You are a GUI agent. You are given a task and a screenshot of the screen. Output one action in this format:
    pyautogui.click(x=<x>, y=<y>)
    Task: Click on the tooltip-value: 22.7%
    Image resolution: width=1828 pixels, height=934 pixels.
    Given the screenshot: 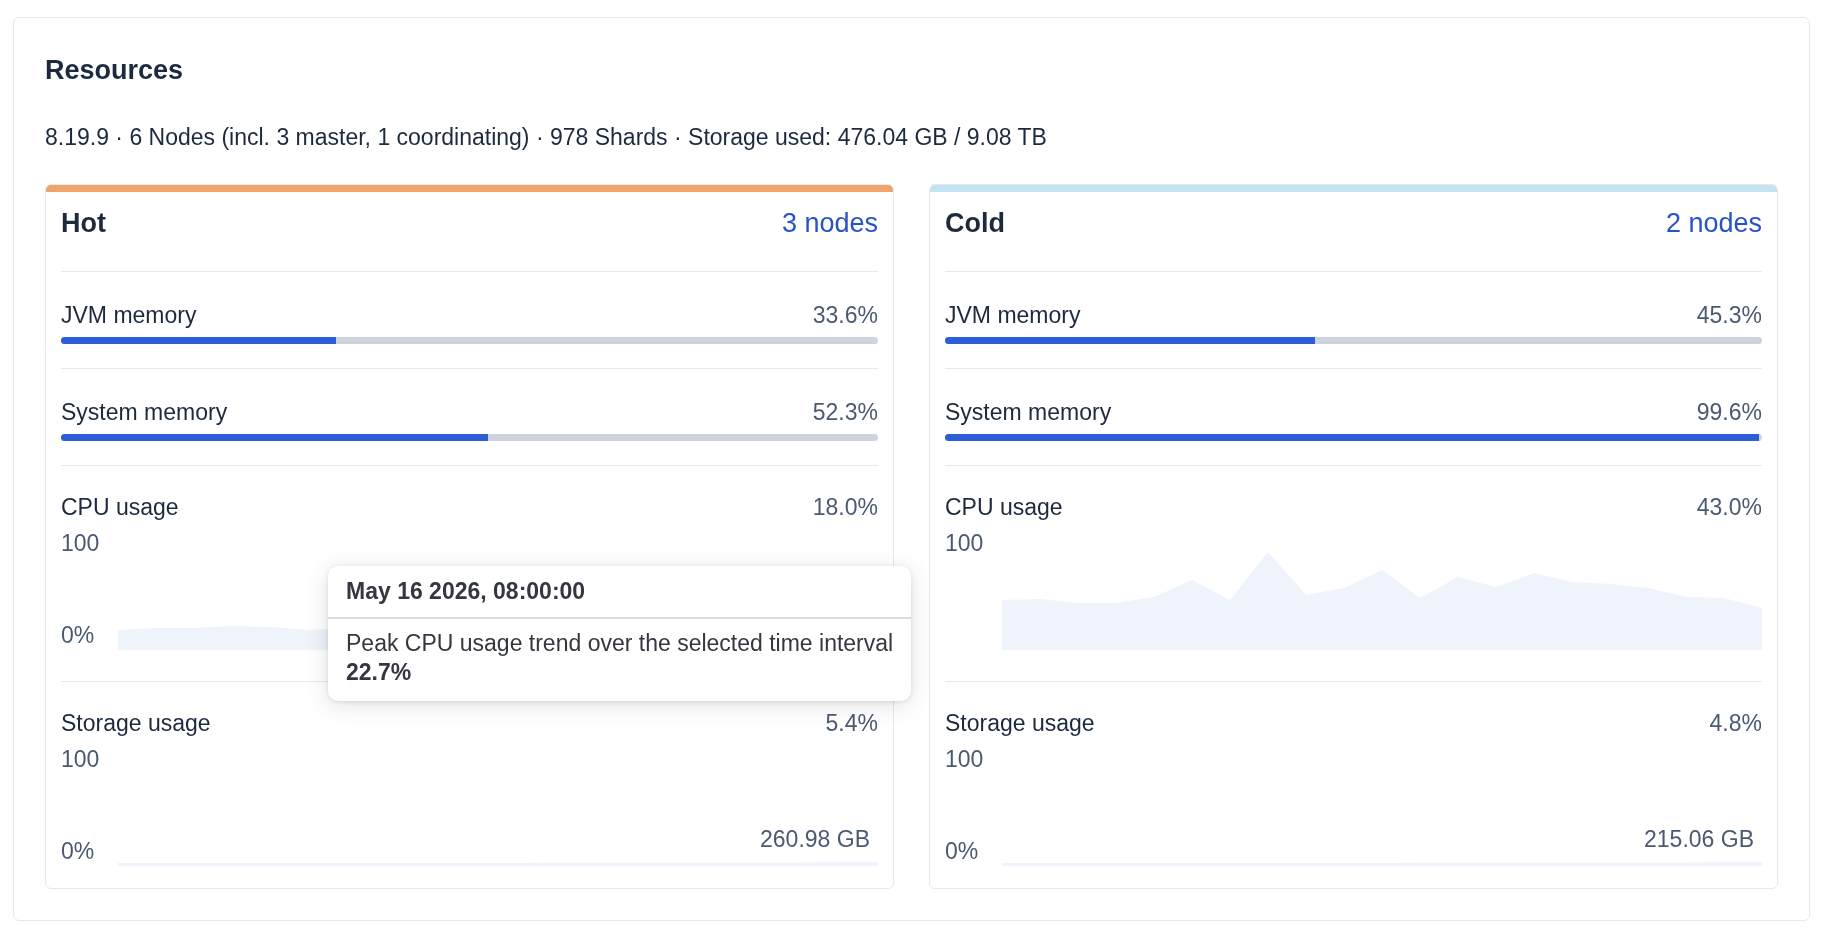 What is the action you would take?
    pyautogui.click(x=379, y=672)
    